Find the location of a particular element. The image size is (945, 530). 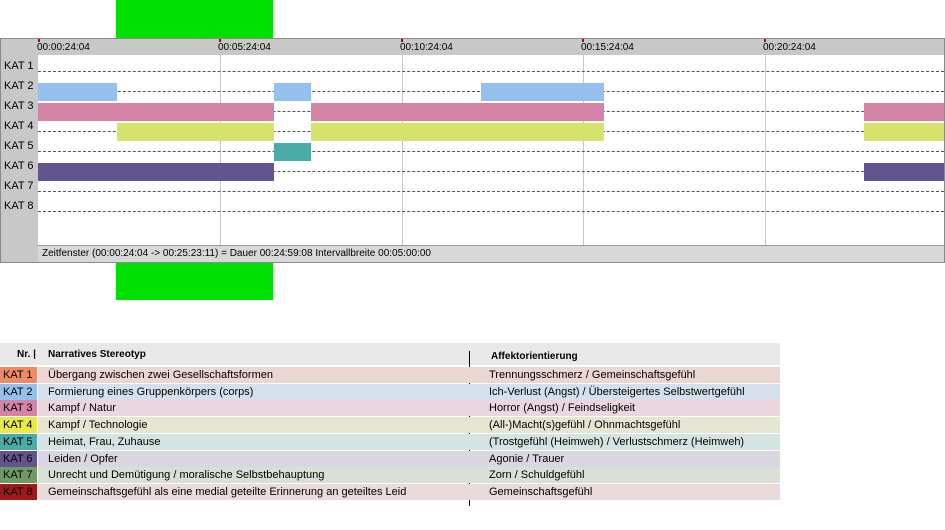

legend-affect: Agonie / Trauer is located at coordinates (527, 458).